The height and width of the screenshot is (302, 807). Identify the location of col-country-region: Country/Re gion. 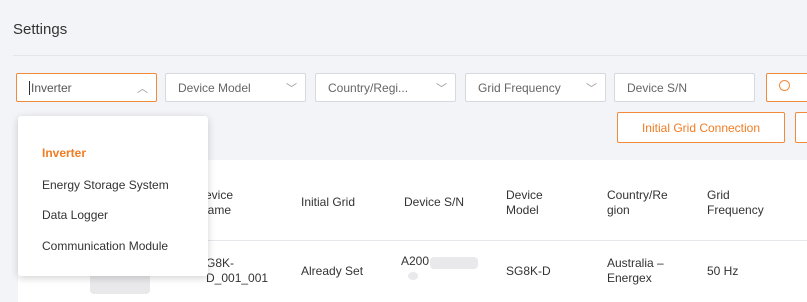
(637, 202).